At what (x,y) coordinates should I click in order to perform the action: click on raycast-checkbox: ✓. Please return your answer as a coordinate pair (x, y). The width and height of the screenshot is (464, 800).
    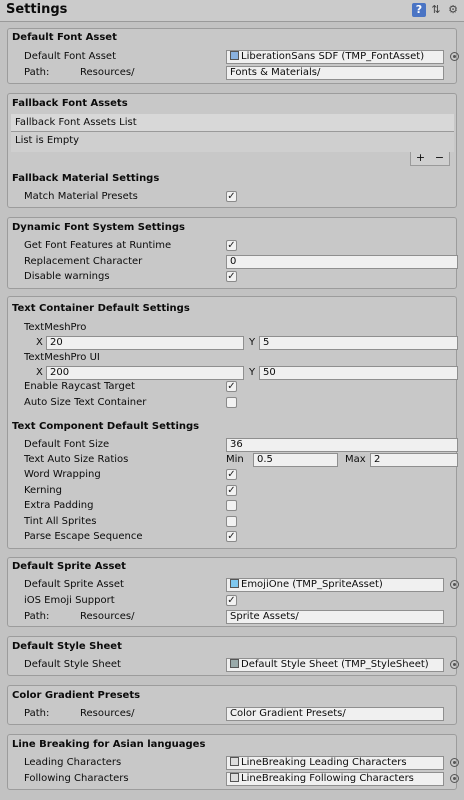
    Looking at the image, I should click on (231, 386).